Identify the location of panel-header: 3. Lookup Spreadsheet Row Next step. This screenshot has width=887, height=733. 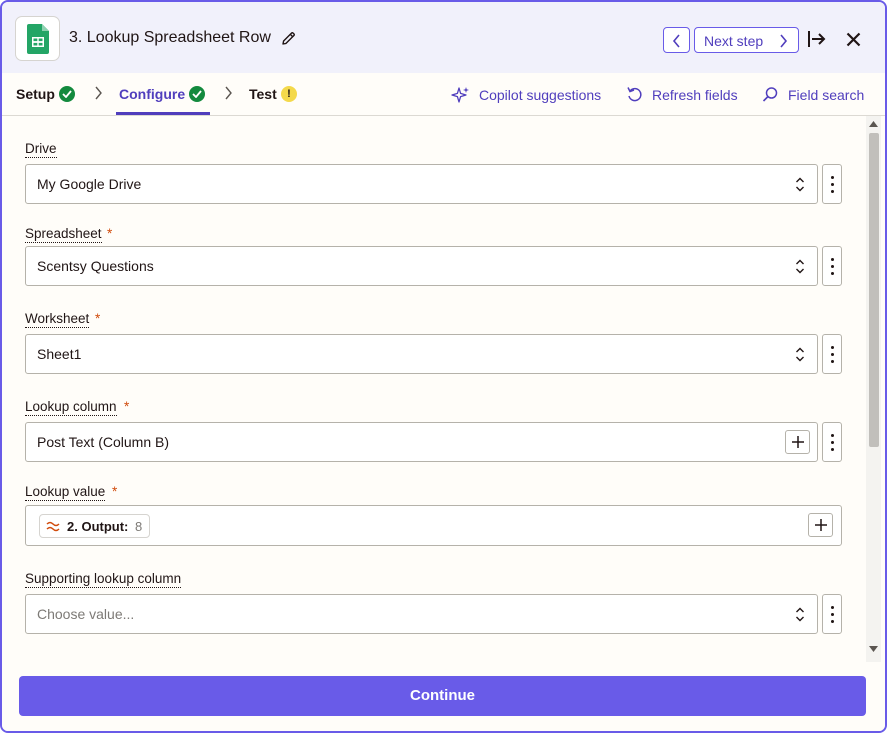
(443, 37).